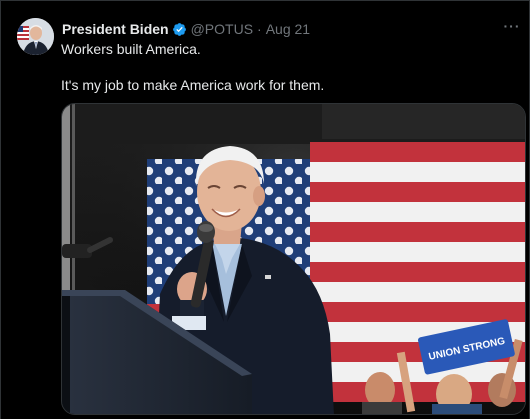 The image size is (530, 419). What do you see at coordinates (512, 26) in the screenshot?
I see `more-options-icon: ···` at bounding box center [512, 26].